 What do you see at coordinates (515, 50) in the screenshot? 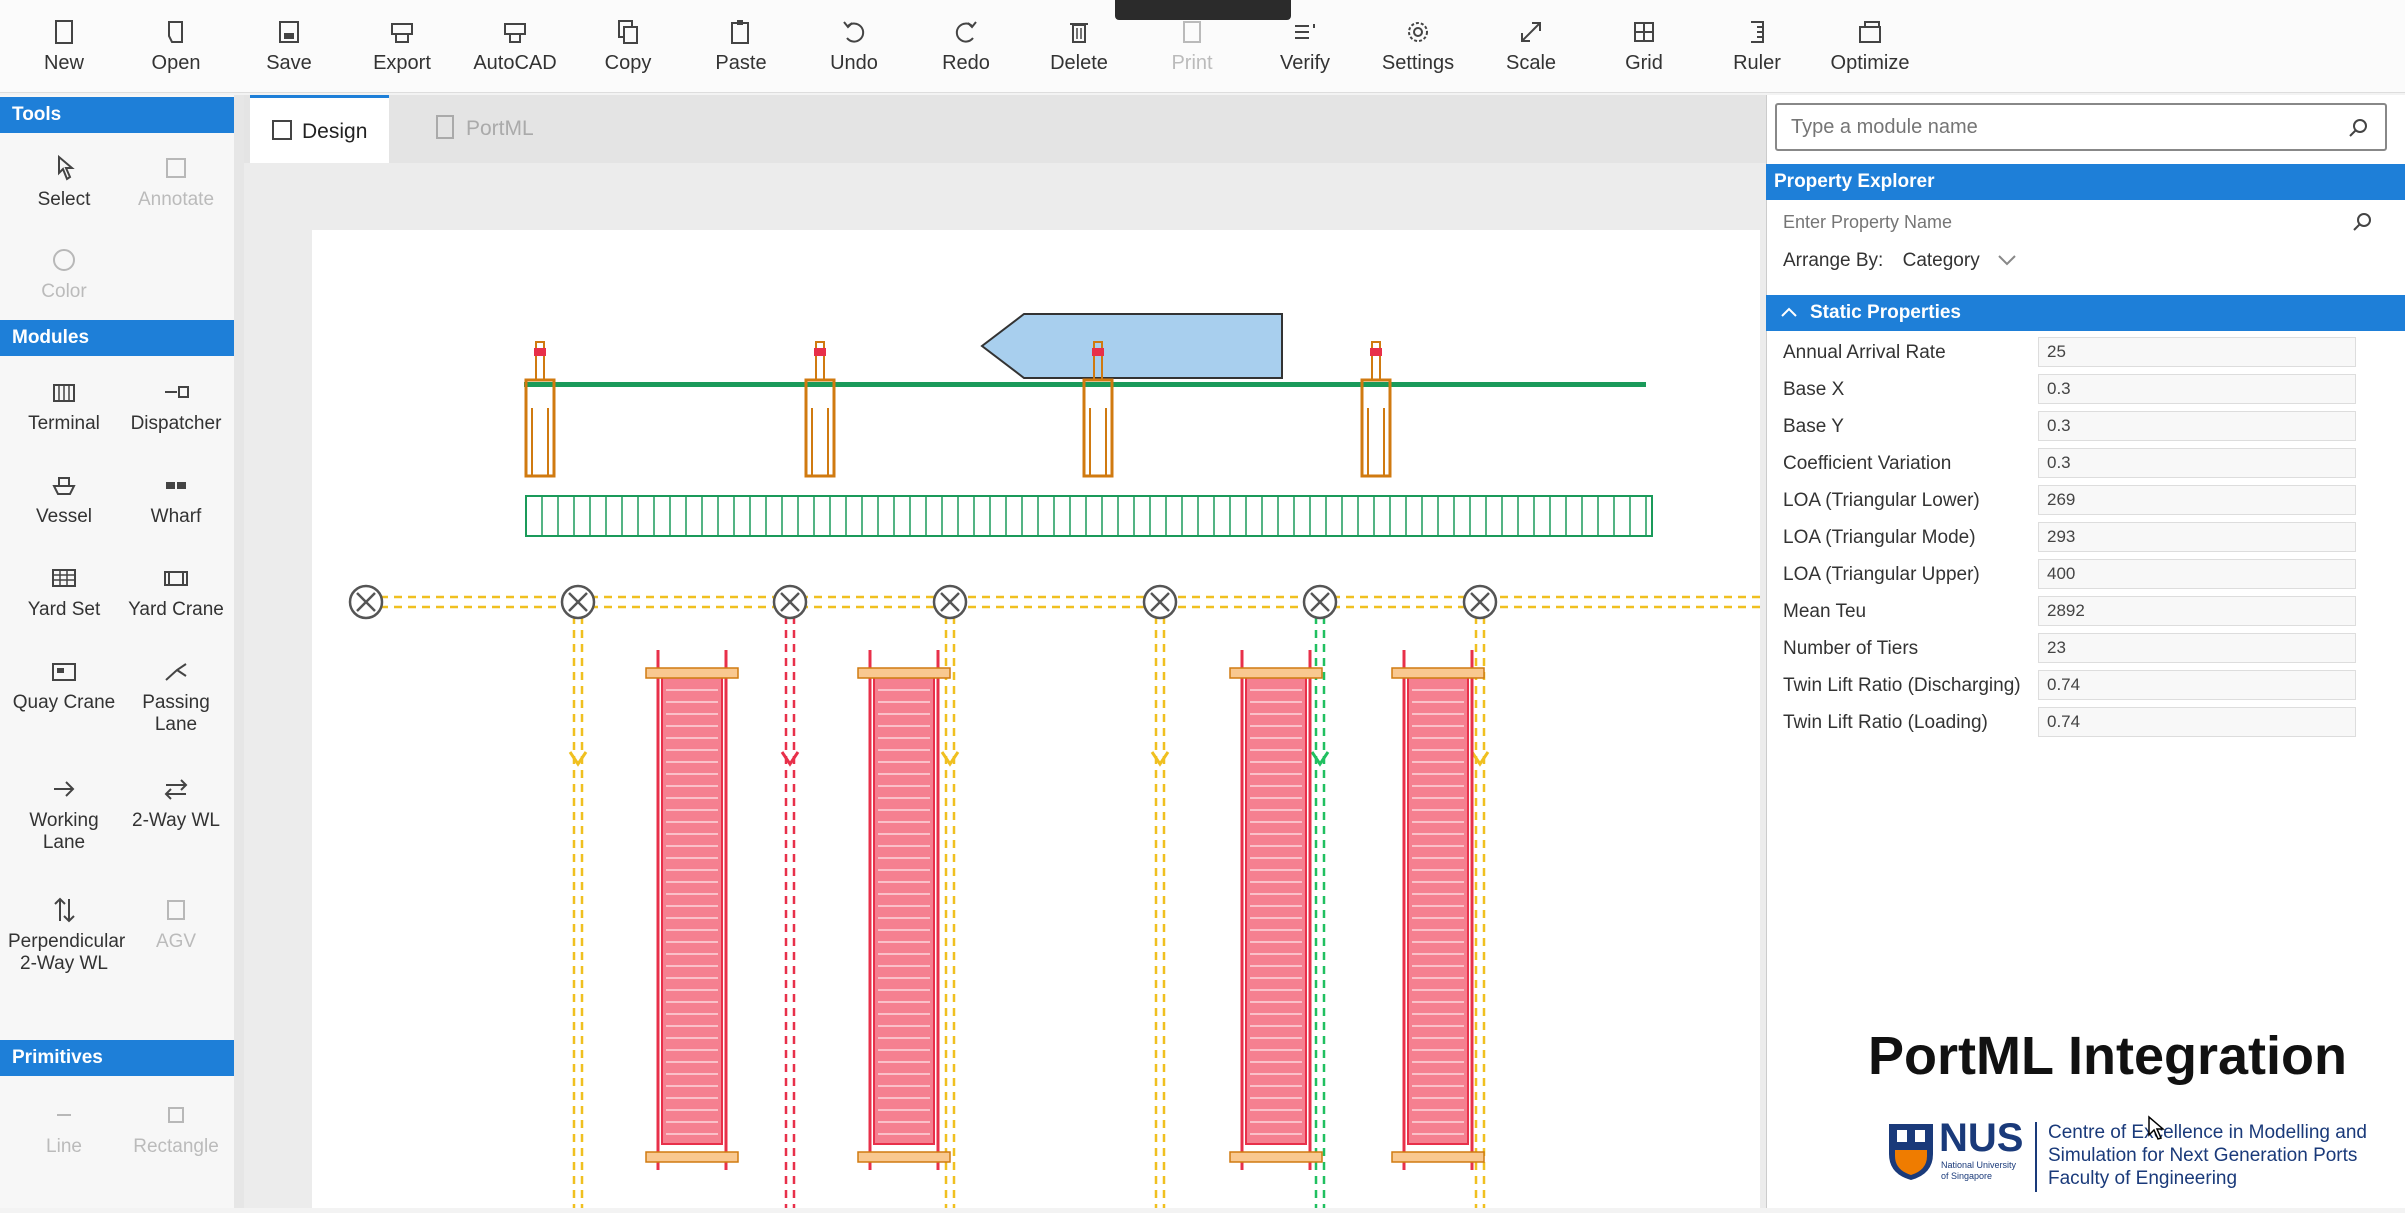
I see `autocad-button: AutoCAD` at bounding box center [515, 50].